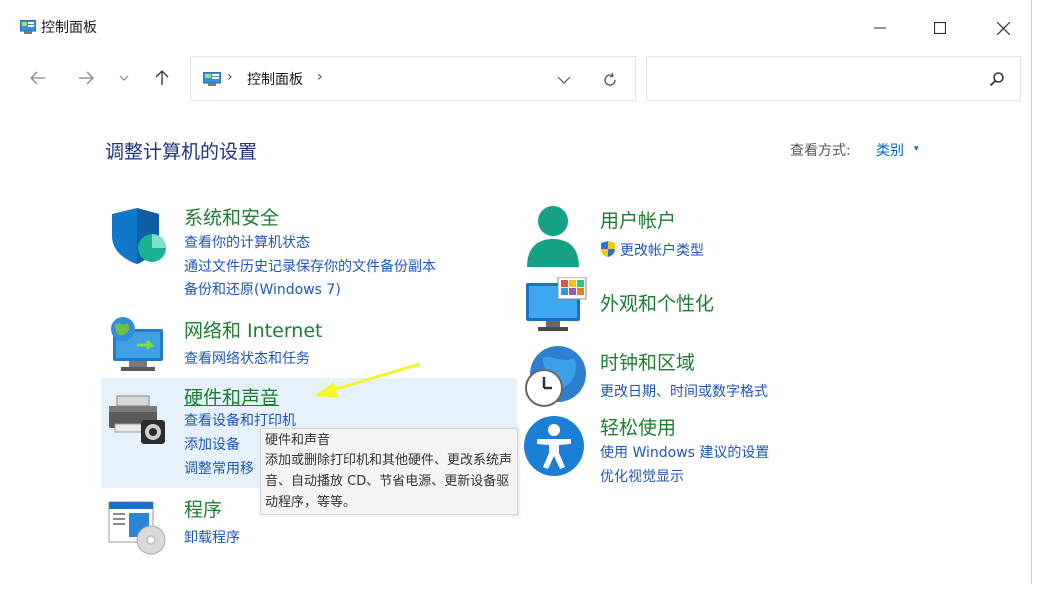 The width and height of the screenshot is (1052, 600). Describe the element at coordinates (638, 426) in the screenshot. I see `category-title-ease-of-access: 轻松使用` at that location.